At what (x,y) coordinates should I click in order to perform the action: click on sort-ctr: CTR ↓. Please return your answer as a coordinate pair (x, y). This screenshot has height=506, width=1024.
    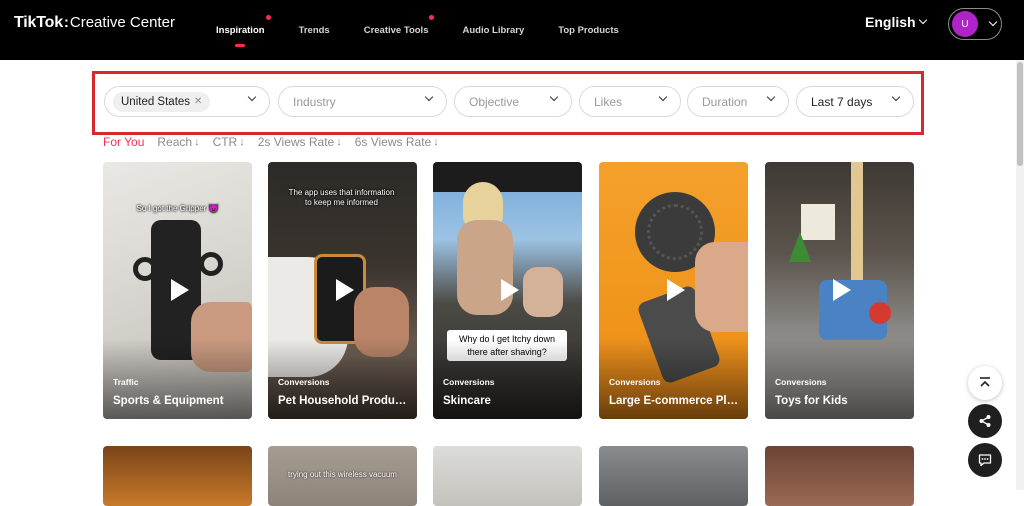
    Looking at the image, I should click on (229, 142).